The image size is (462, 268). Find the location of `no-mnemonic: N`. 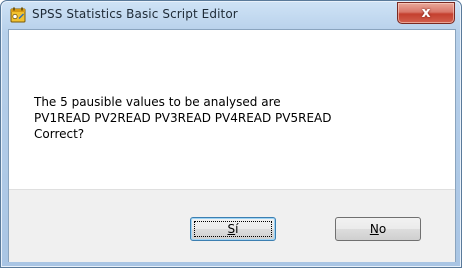

no-mnemonic: N is located at coordinates (374, 229).